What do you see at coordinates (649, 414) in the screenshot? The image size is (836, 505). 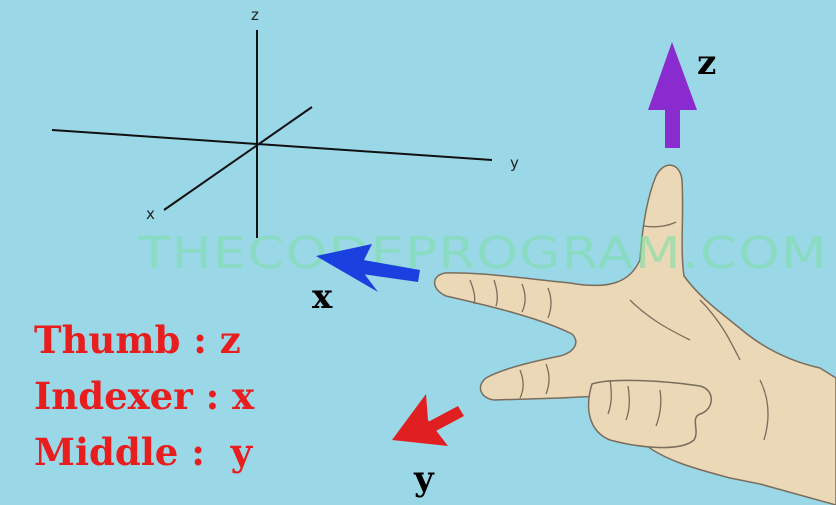 I see `hand-middle-finger` at bounding box center [649, 414].